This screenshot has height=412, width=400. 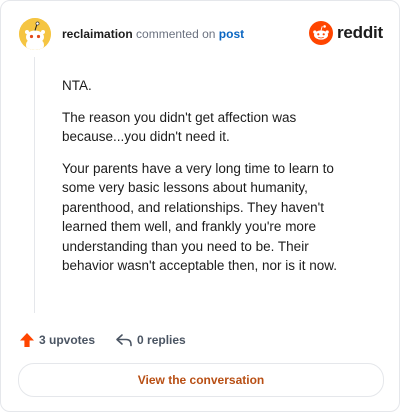 I want to click on upvote-arrow-icon, so click(x=27, y=340).